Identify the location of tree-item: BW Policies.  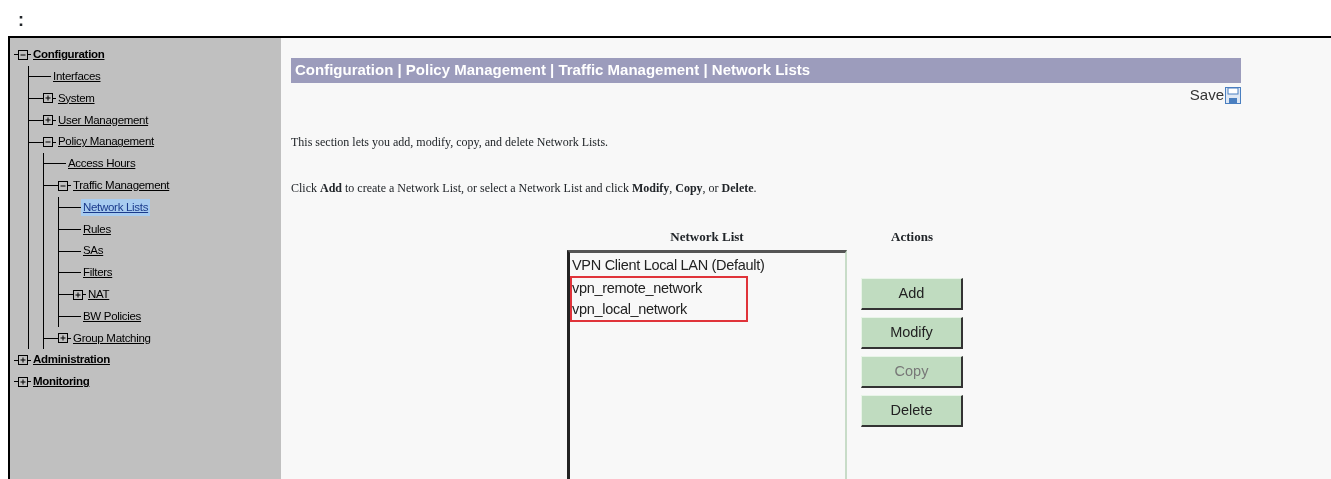
(112, 316).